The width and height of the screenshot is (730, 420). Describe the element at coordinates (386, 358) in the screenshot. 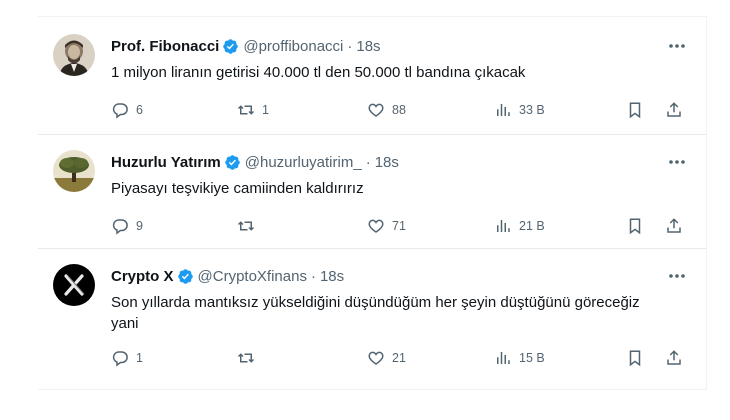

I see `like-button: 21` at that location.